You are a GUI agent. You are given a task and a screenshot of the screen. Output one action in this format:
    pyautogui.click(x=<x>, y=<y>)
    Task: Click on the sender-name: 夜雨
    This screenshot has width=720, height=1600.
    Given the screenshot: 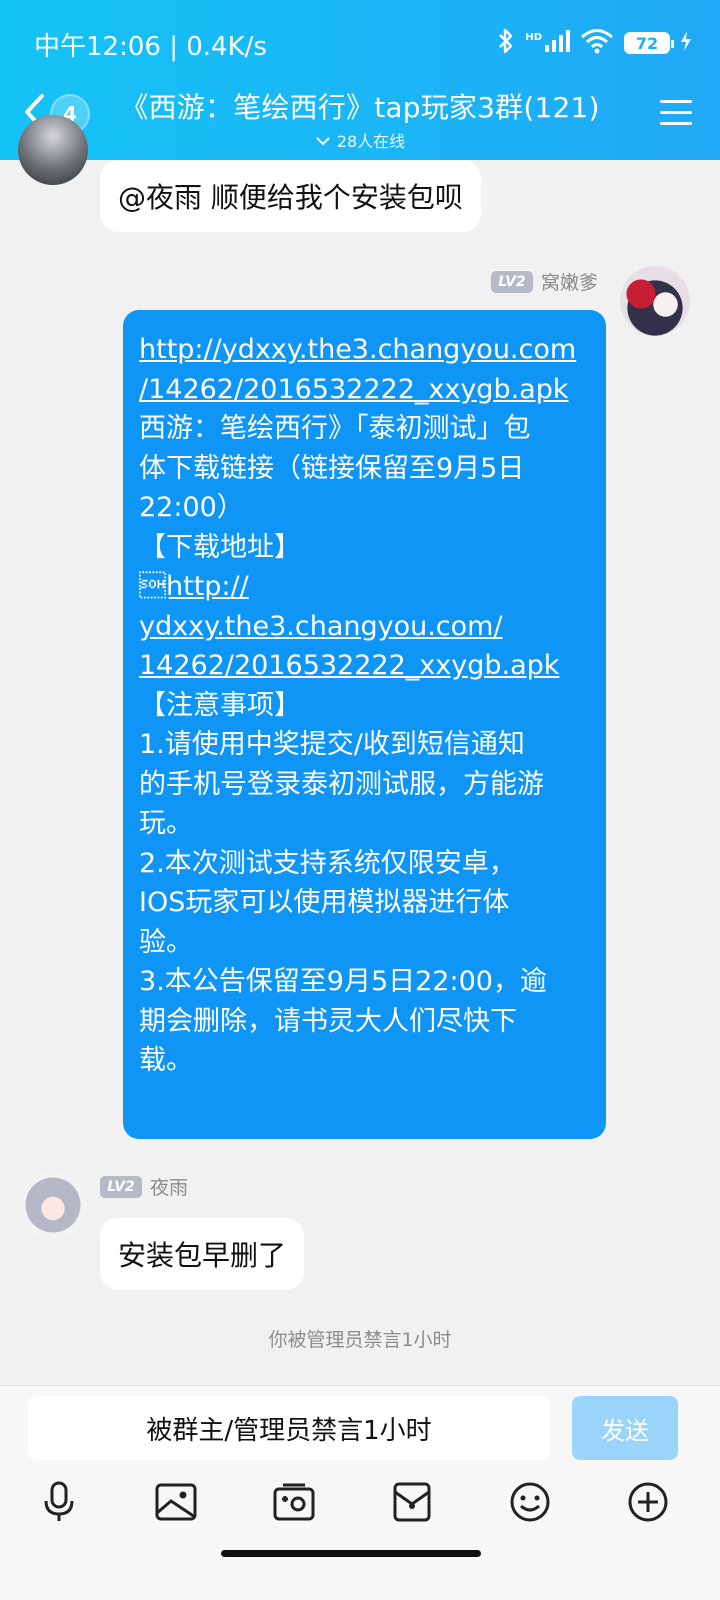 What is the action you would take?
    pyautogui.click(x=169, y=1188)
    